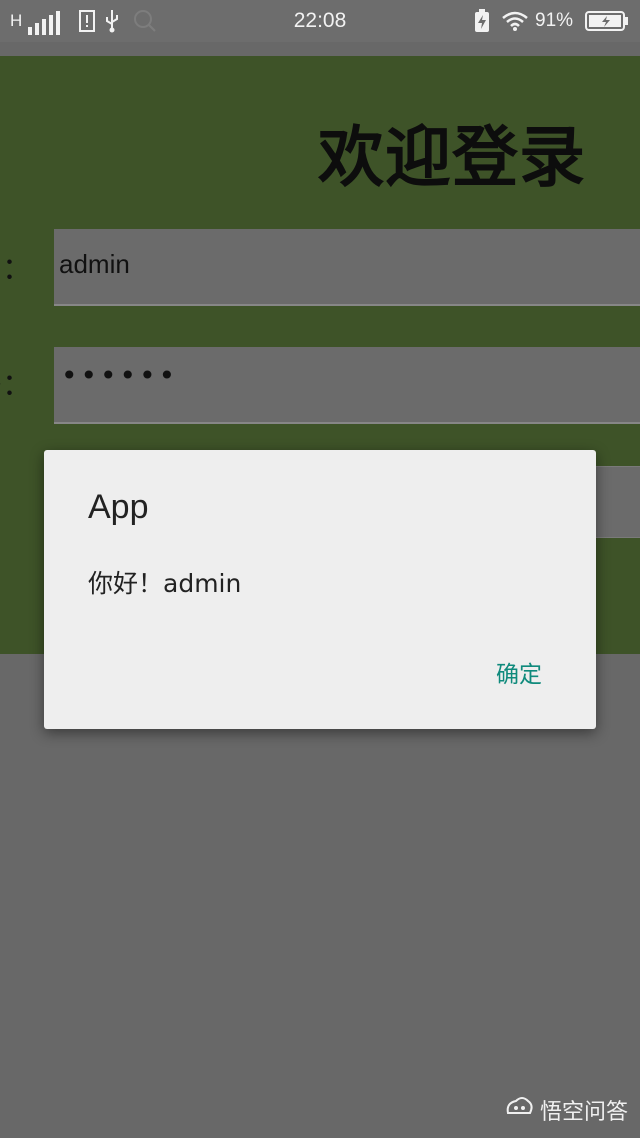 Image resolution: width=640 pixels, height=1138 pixels. I want to click on password-field: ••••••, so click(347, 385).